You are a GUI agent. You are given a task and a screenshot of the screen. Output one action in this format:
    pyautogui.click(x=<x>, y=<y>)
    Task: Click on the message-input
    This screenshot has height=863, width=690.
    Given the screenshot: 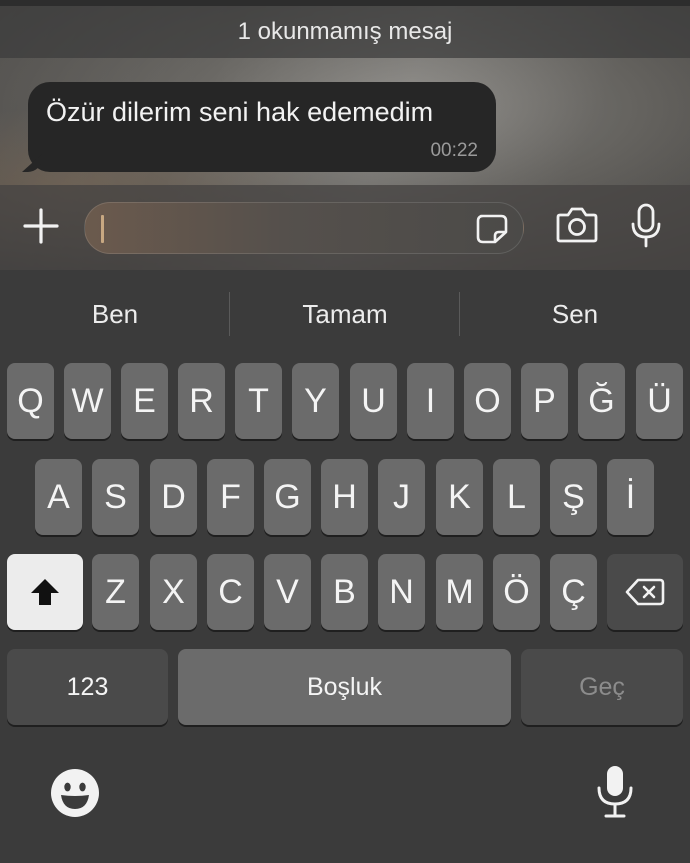 What is the action you would take?
    pyautogui.click(x=304, y=228)
    